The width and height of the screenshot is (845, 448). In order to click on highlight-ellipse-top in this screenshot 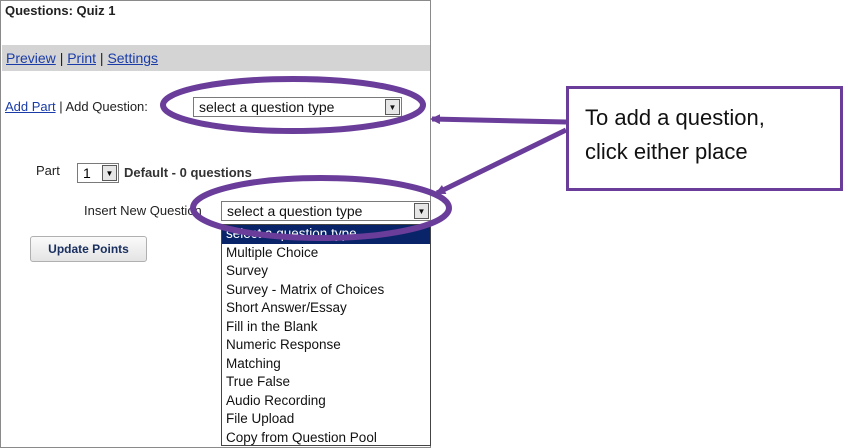, I will do `click(293, 105)`.